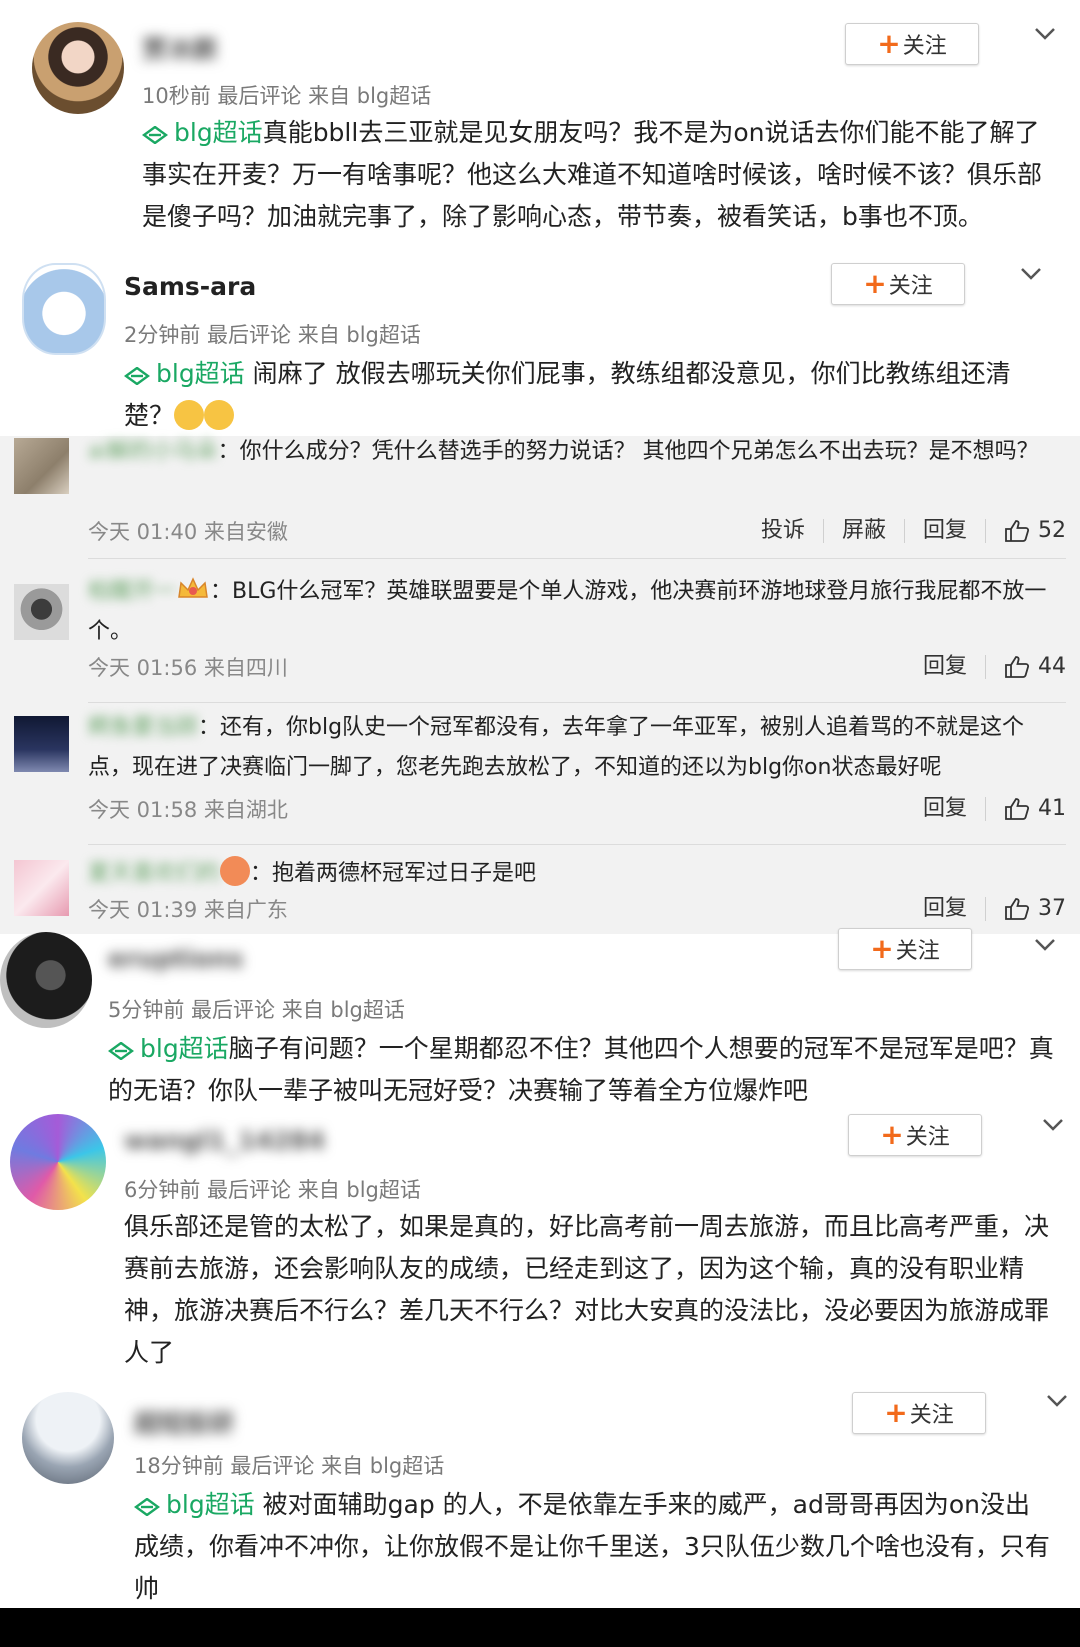  I want to click on reply-item: 夏天喜欢们的 ：抱着两德杯冠军过日子是吧 今天 01:39 来自广东 回复 37, so click(540, 894).